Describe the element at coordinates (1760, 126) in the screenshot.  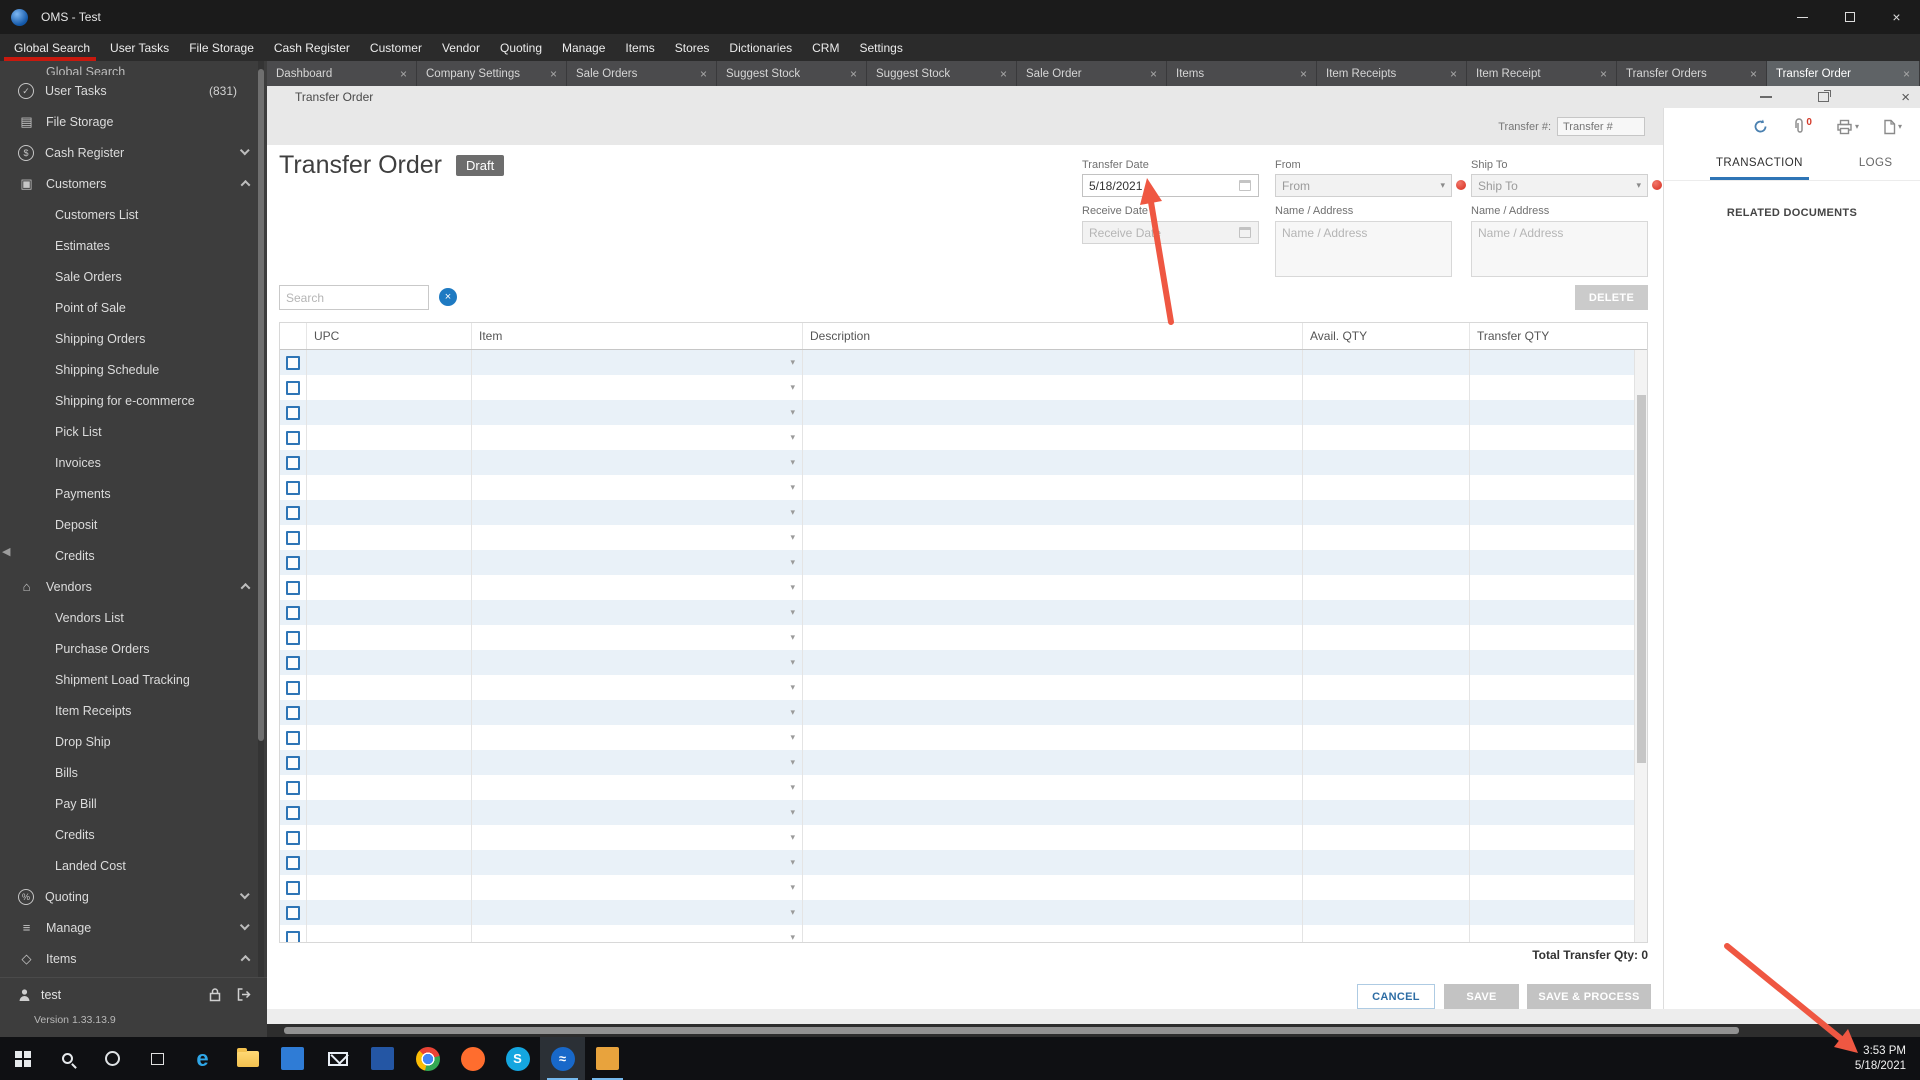
I see `sync-icon` at that location.